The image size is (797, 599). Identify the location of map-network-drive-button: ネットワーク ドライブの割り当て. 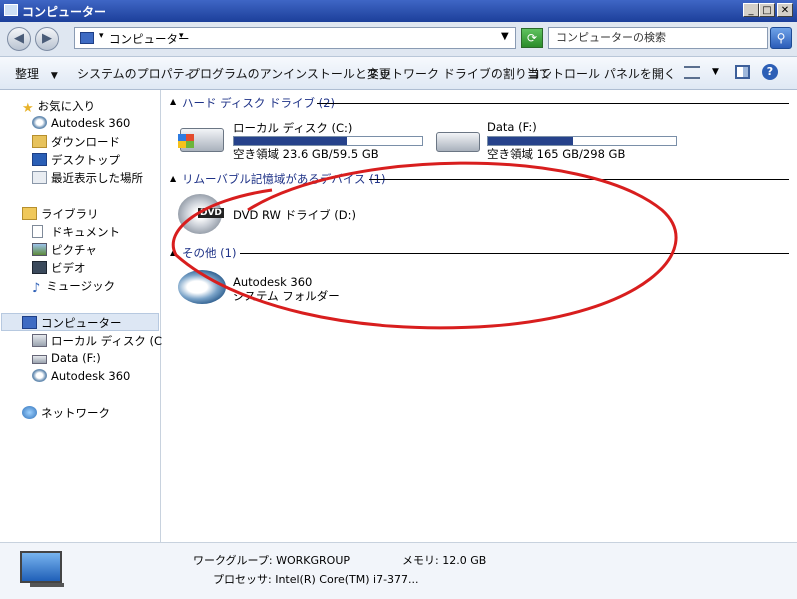
(459, 73).